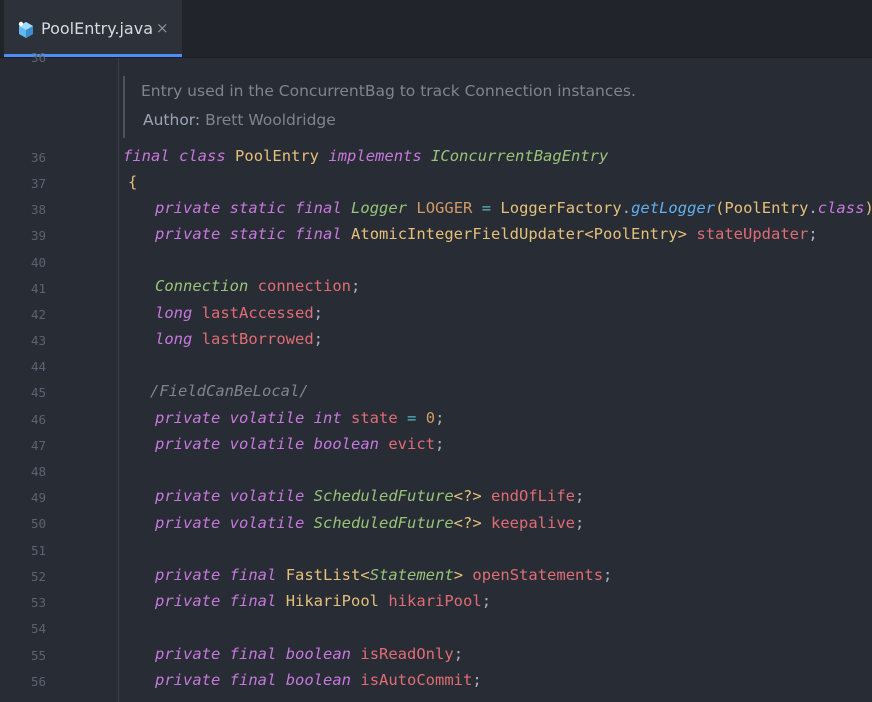 The width and height of the screenshot is (872, 702). I want to click on field-name: openStatements, so click(538, 575).